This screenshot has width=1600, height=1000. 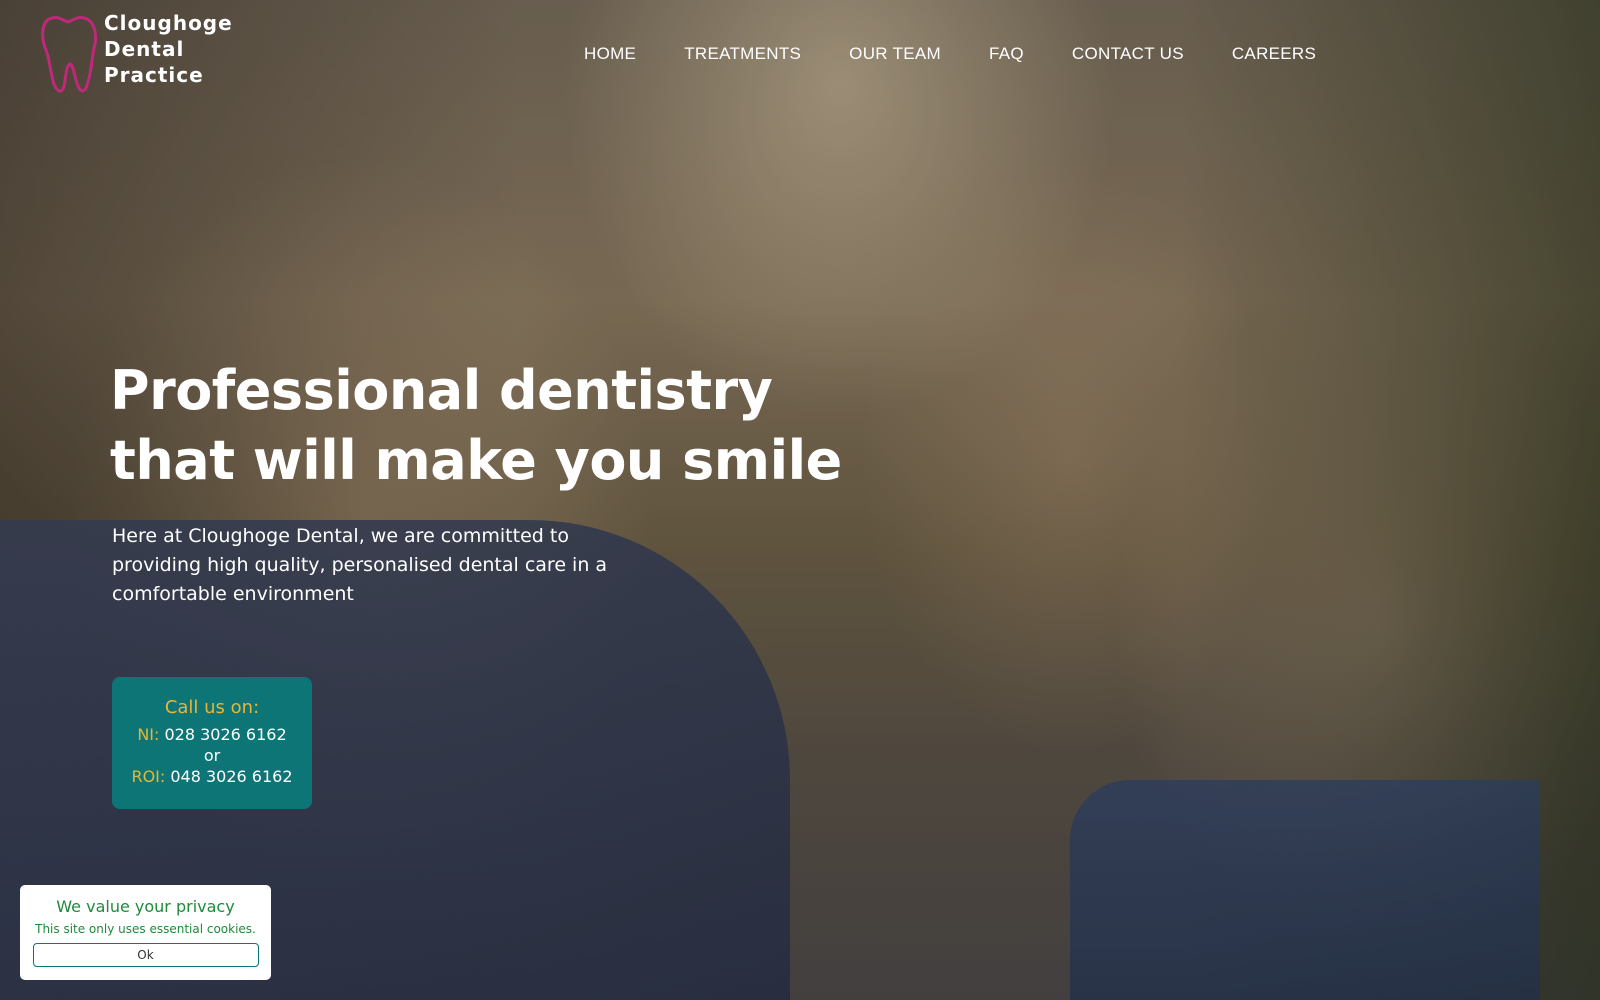 What do you see at coordinates (1128, 54) in the screenshot?
I see `nav-contact-us: CONTACT US` at bounding box center [1128, 54].